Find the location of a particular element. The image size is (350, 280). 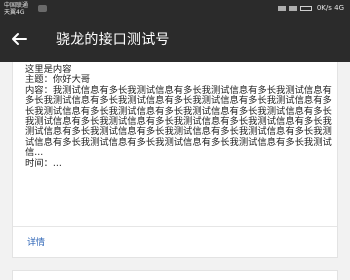

battery-icon is located at coordinates (305, 8).